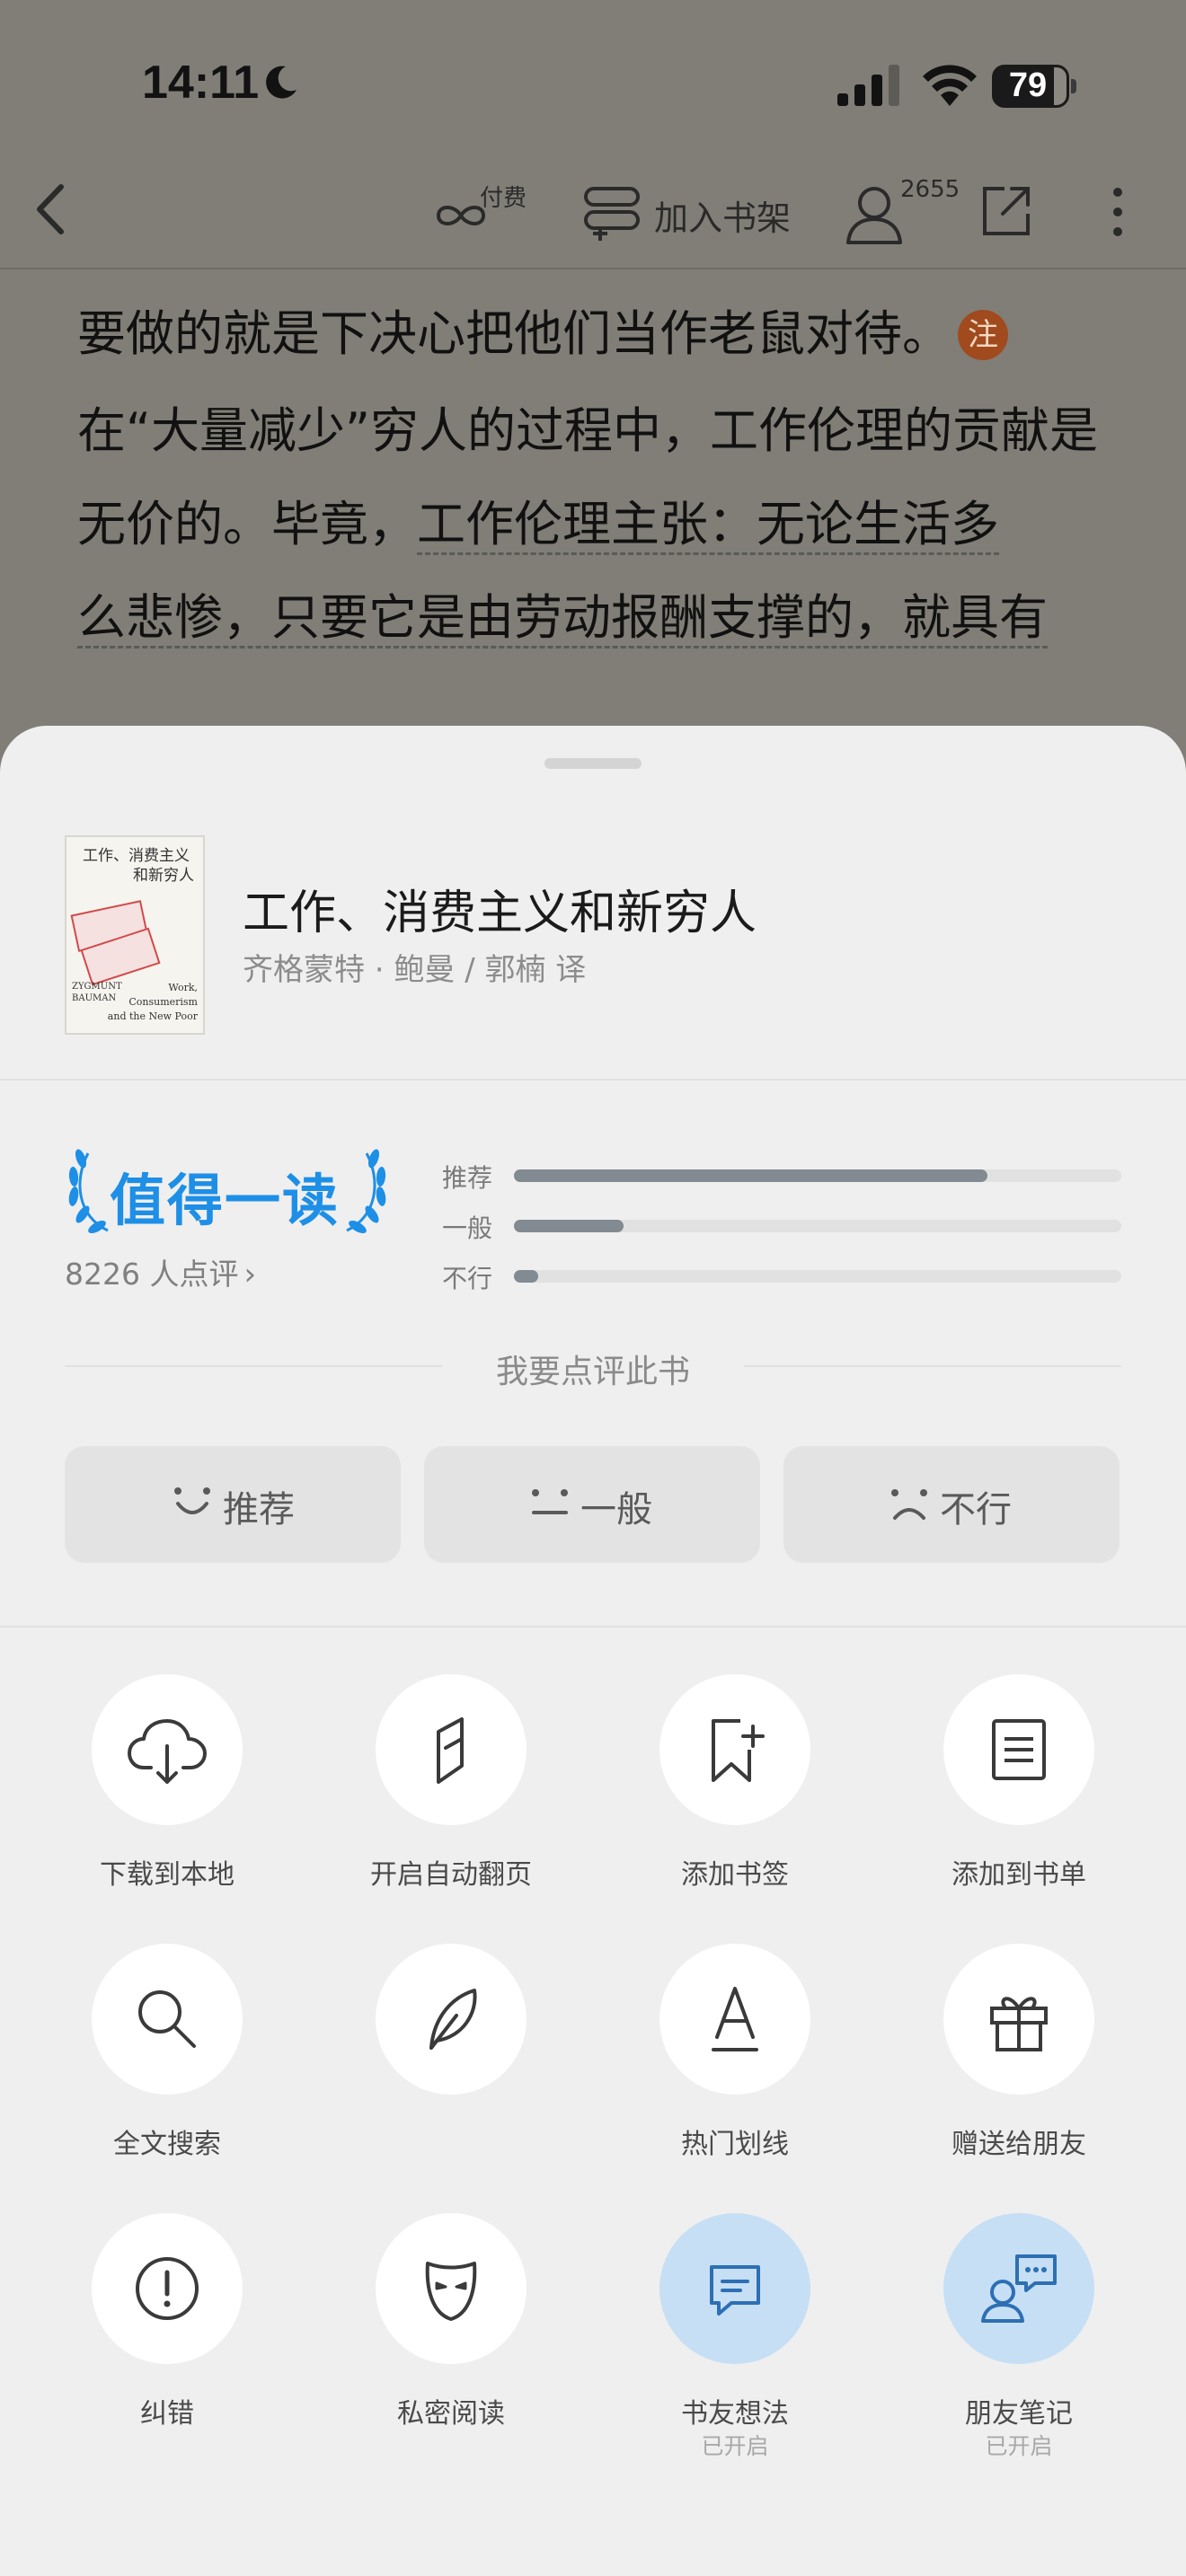 This screenshot has width=1186, height=2576. I want to click on cover-title-en-line: Work,, so click(183, 987).